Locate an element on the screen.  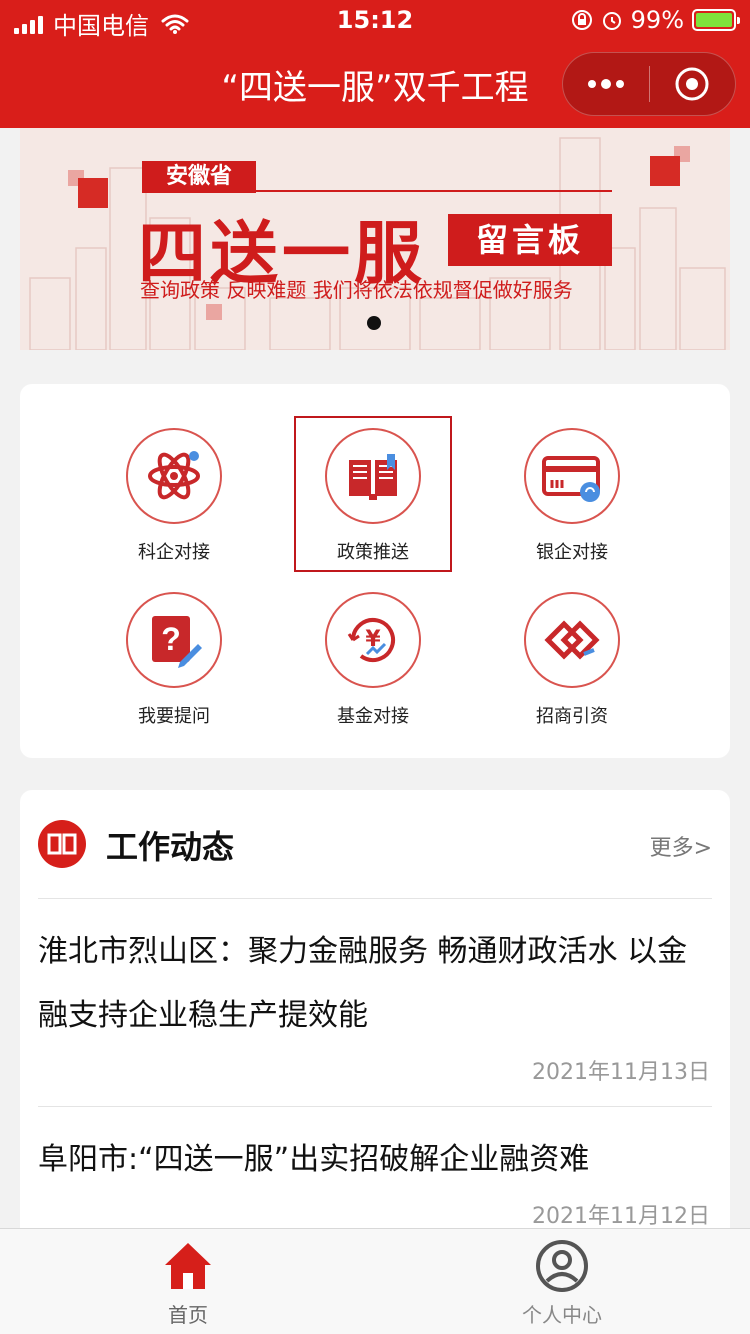
alarm-icon is located at coordinates (611, 21).